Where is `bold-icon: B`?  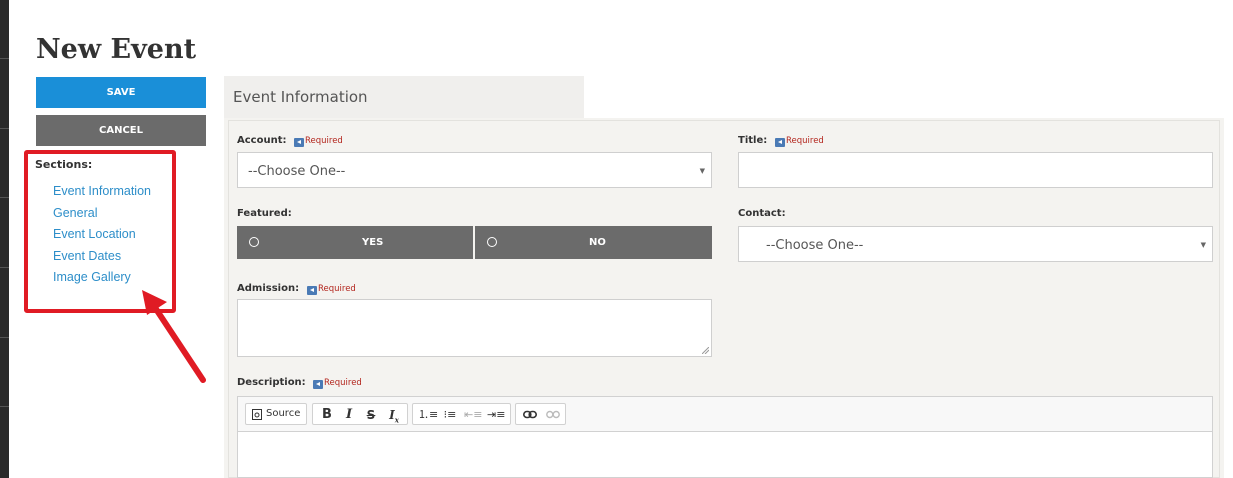
bold-icon: B is located at coordinates (327, 415).